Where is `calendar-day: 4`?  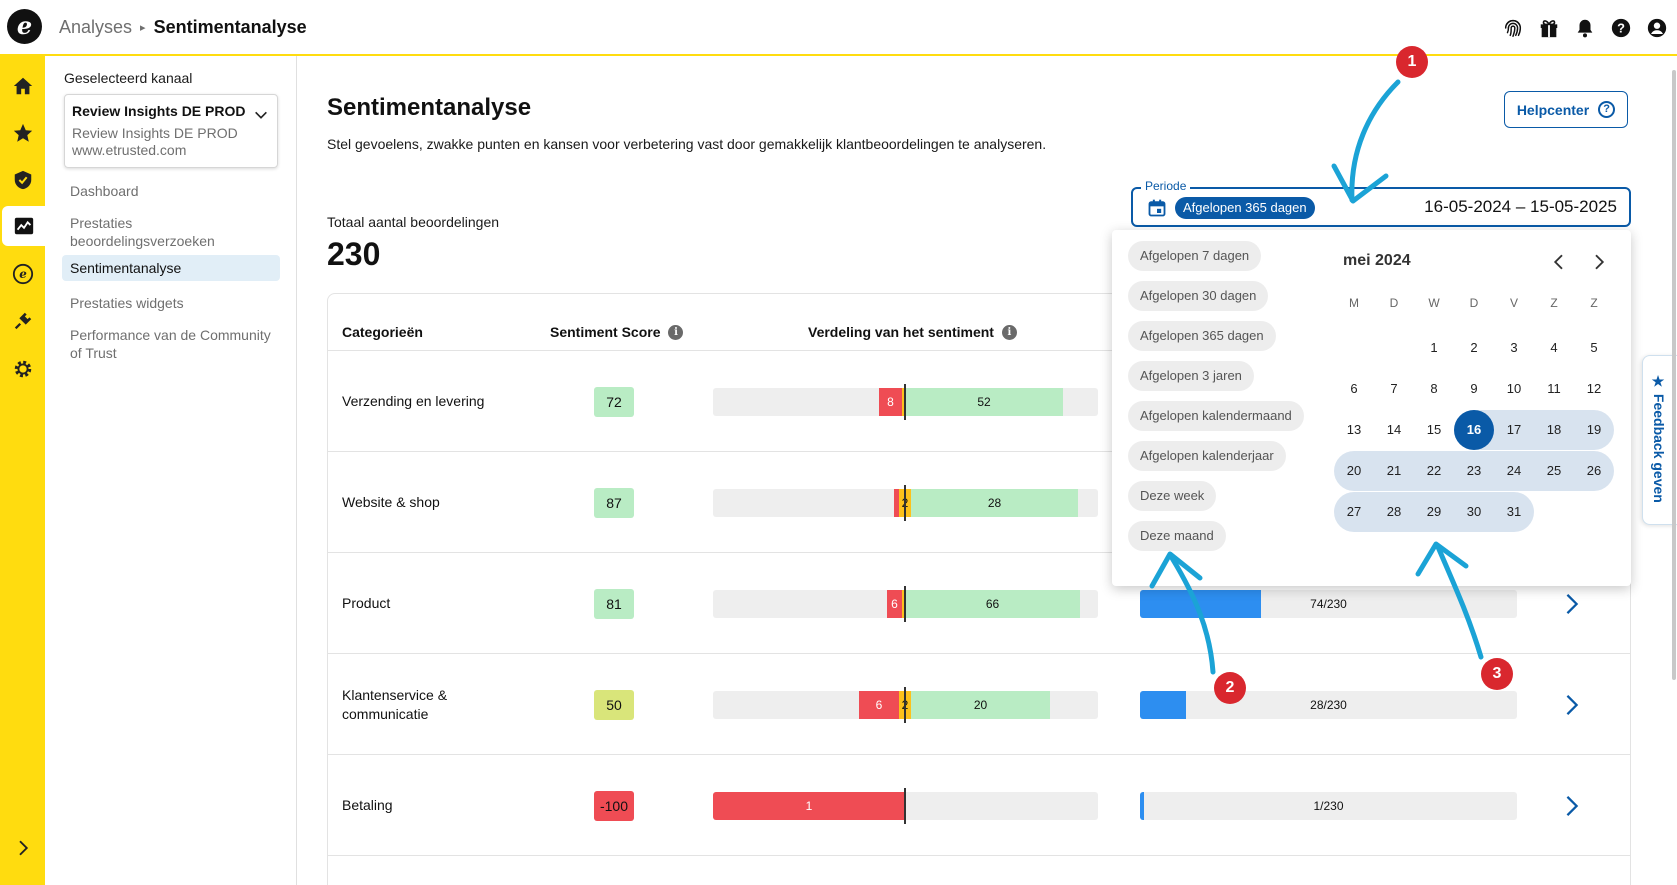 calendar-day: 4 is located at coordinates (1554, 348).